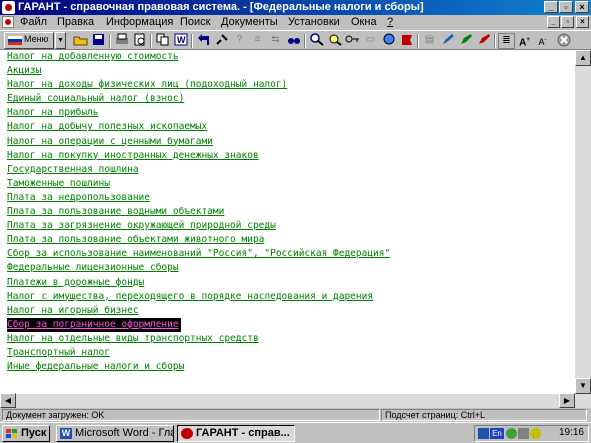 This screenshot has width=591, height=443. Describe the element at coordinates (506, 41) in the screenshot. I see `text-format-icon: ≣` at that location.